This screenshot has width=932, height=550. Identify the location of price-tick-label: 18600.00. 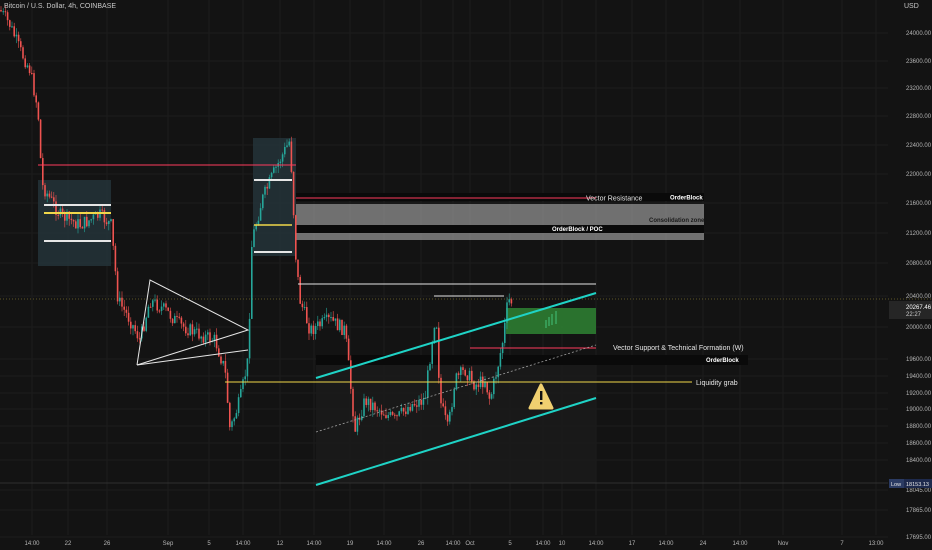
(919, 444).